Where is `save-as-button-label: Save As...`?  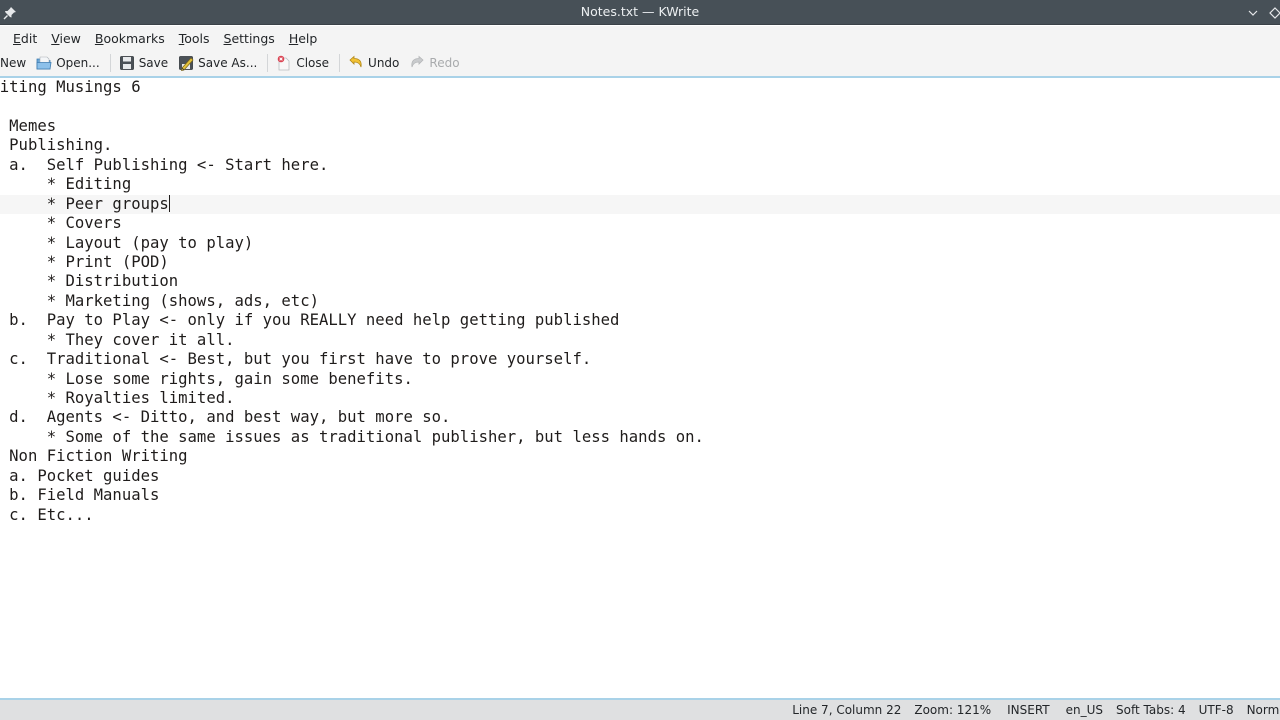
save-as-button-label: Save As... is located at coordinates (228, 63).